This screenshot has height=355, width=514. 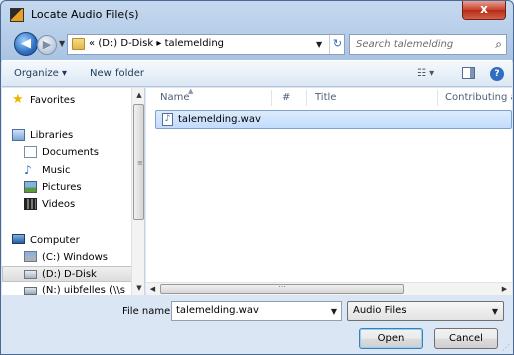 I want to click on horizontal-scroll-thumb: ⋯, so click(x=282, y=288).